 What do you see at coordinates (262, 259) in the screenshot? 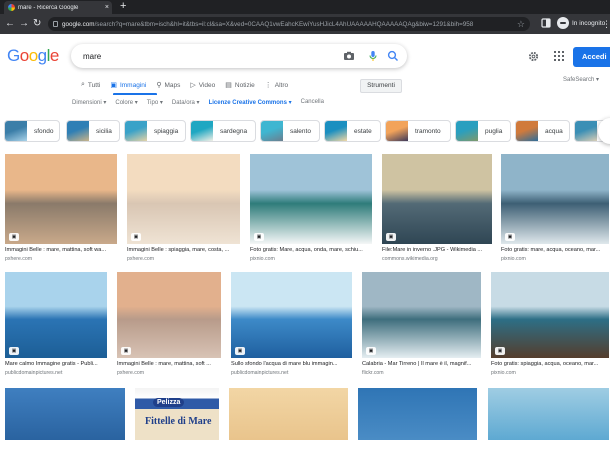
I see `result-source: pixnio.com` at bounding box center [262, 259].